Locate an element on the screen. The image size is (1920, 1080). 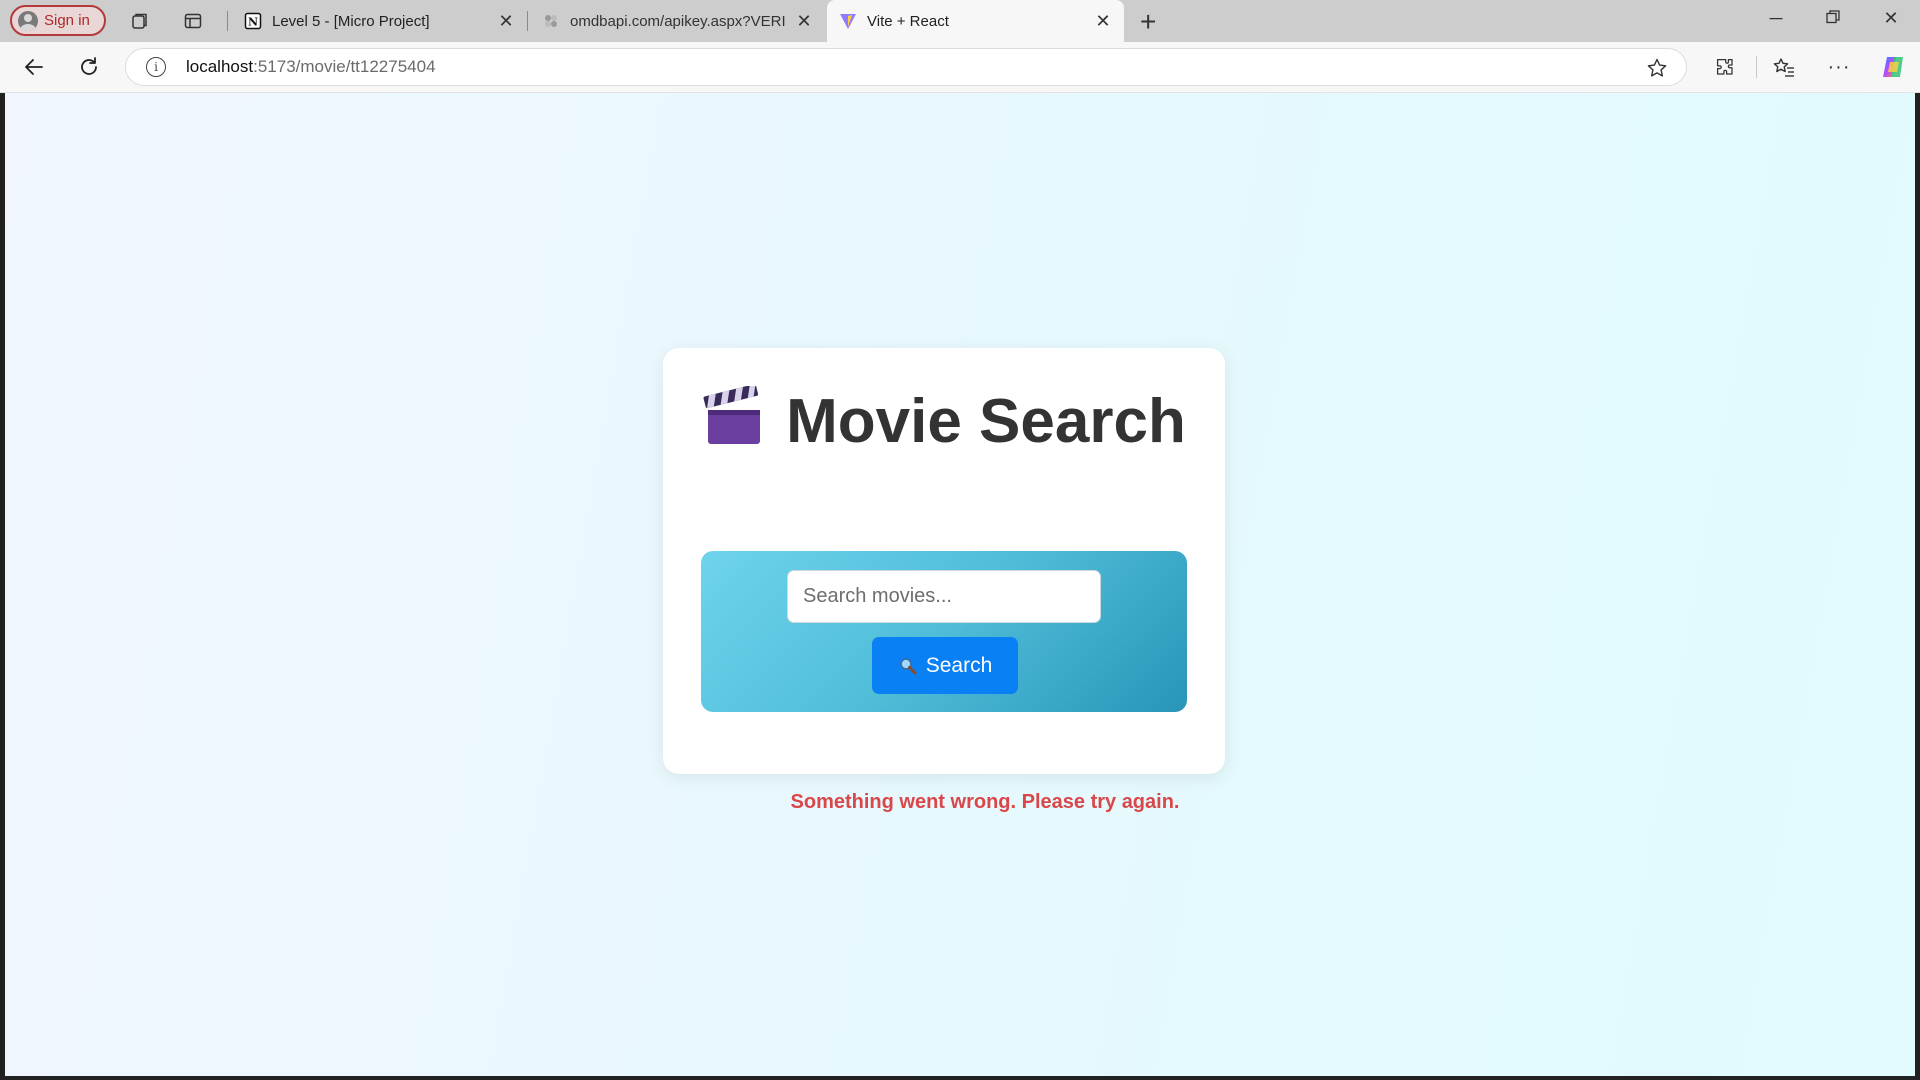
title-text: Movie Search is located at coordinates (986, 421).